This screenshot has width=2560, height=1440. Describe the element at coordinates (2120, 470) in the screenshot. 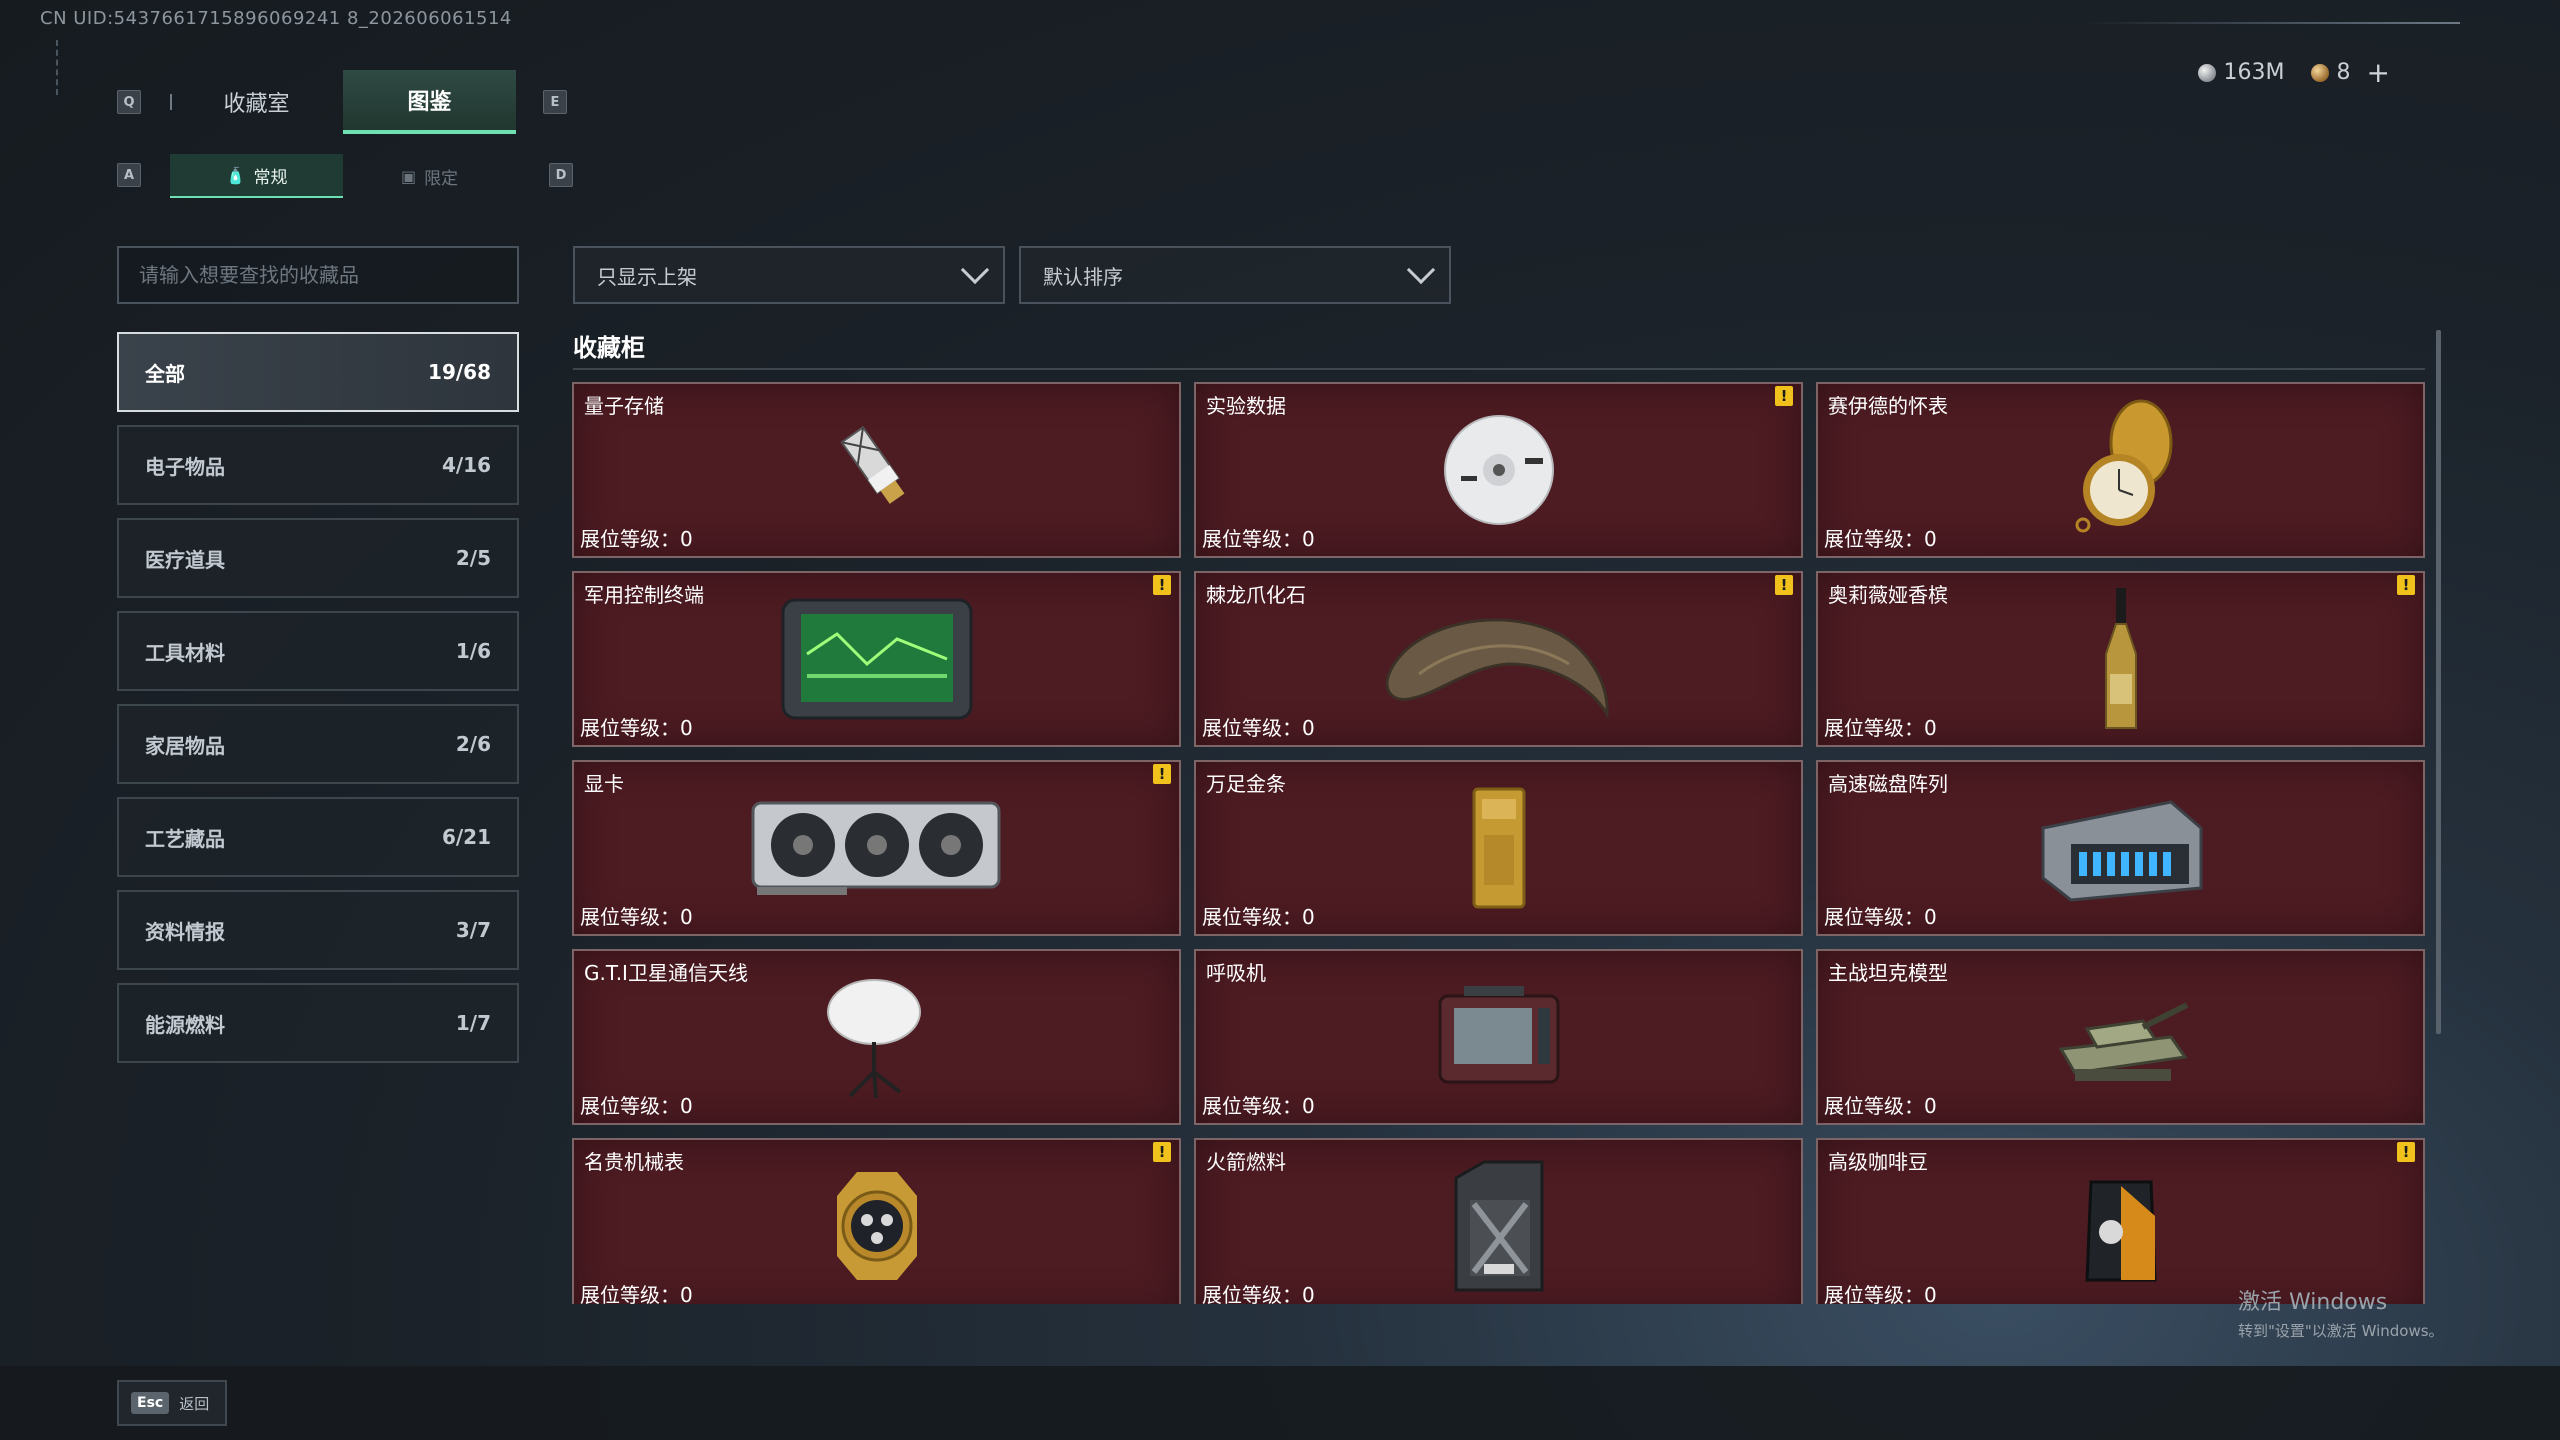

I see `collectible-card: 赛伊德的怀表 展位等级：0` at that location.